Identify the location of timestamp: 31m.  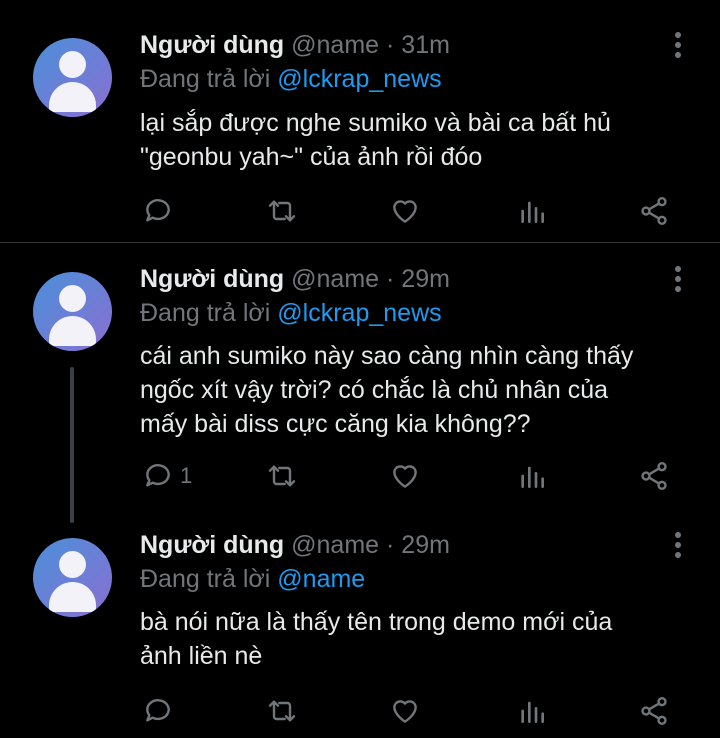
(425, 45).